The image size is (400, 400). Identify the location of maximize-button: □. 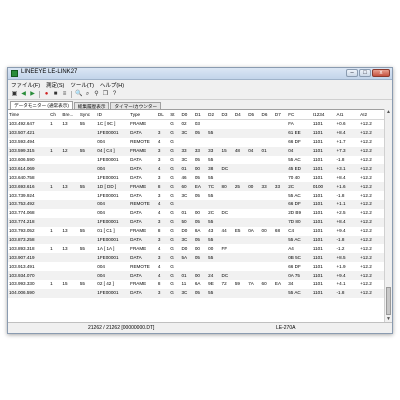
(365, 73).